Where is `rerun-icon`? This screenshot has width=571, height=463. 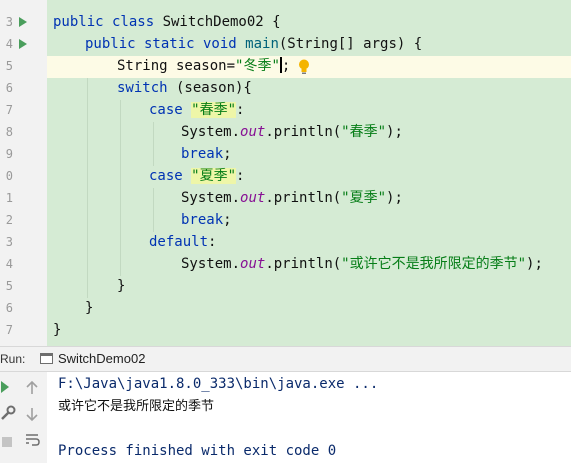
rerun-icon is located at coordinates (8, 387).